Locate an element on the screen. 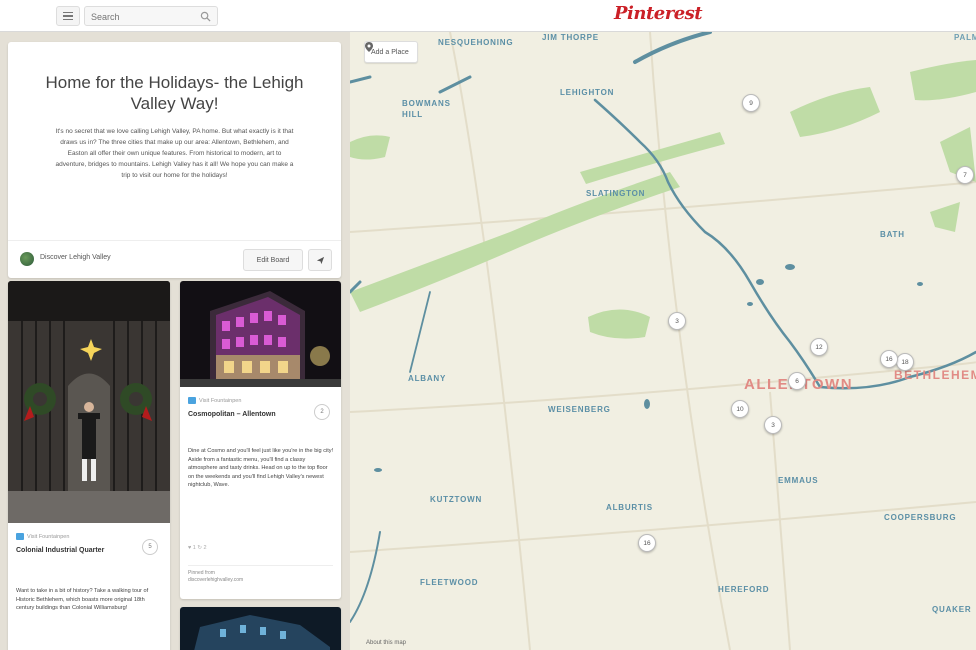 Image resolution: width=976 pixels, height=650 pixels. search-icon is located at coordinates (205, 16).